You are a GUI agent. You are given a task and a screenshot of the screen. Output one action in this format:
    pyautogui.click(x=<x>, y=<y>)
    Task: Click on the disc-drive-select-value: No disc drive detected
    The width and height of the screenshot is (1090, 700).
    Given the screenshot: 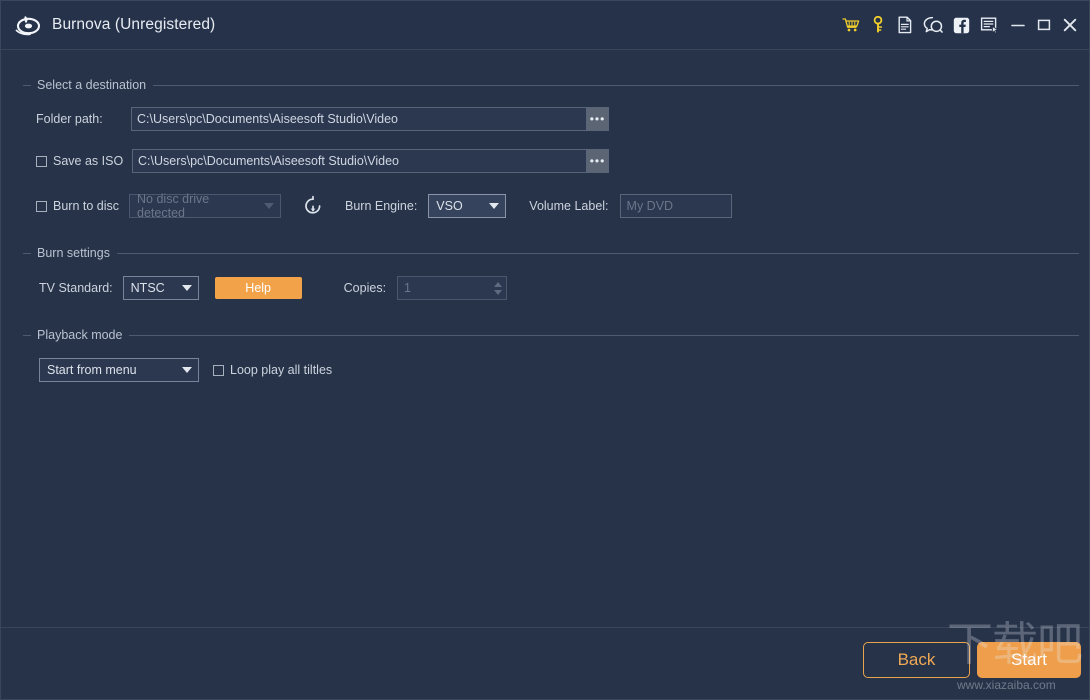 What is the action you would take?
    pyautogui.click(x=173, y=206)
    